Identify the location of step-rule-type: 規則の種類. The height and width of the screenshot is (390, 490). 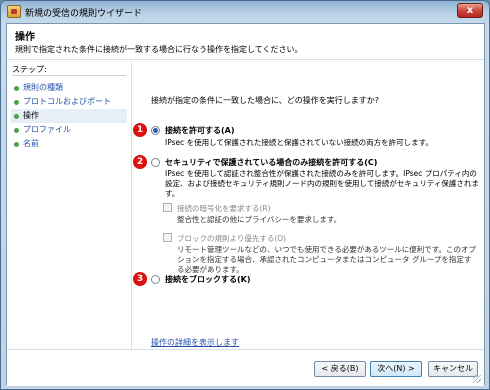
(69, 88).